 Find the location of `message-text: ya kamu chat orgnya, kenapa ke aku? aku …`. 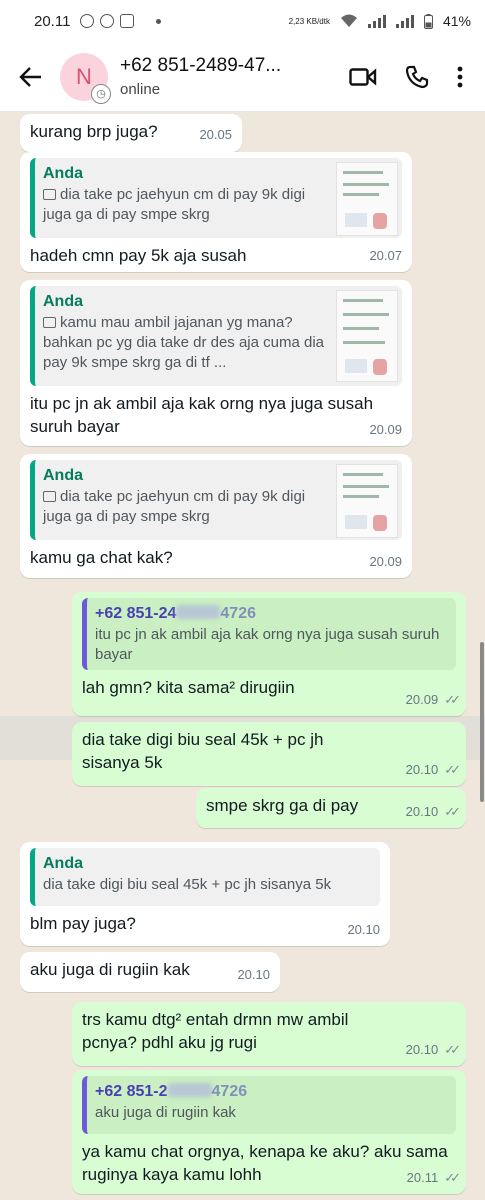

message-text: ya kamu chat orgnya, kenapa ke aku? aku … is located at coordinates (265, 1163).